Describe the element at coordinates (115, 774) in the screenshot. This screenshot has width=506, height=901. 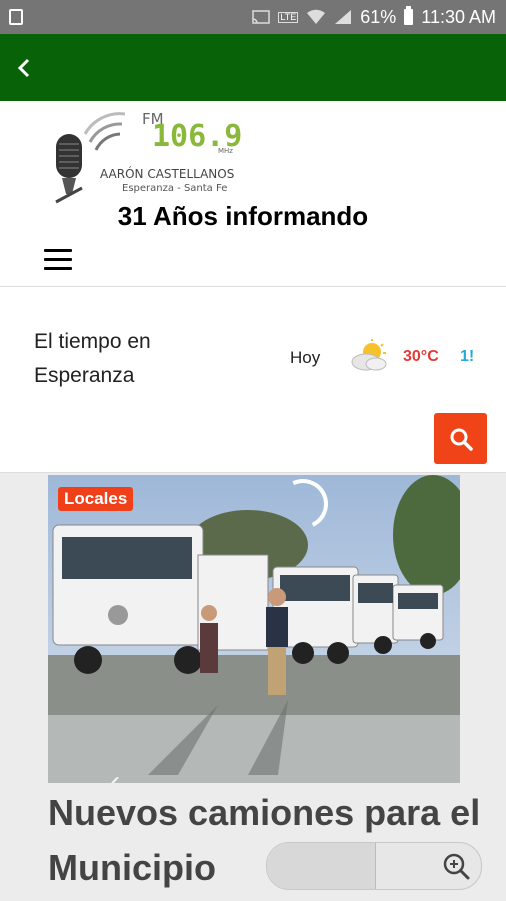
I see `prev-slide-button: ‹` at that location.